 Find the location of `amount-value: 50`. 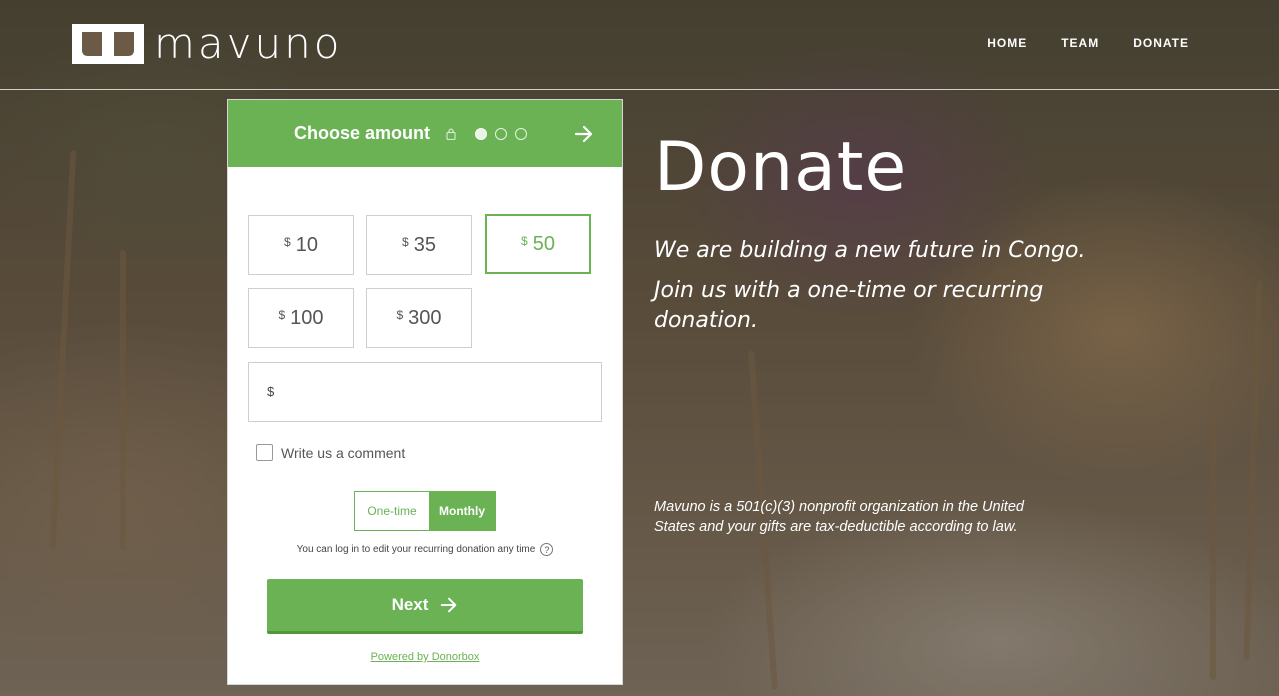

amount-value: 50 is located at coordinates (543, 243).